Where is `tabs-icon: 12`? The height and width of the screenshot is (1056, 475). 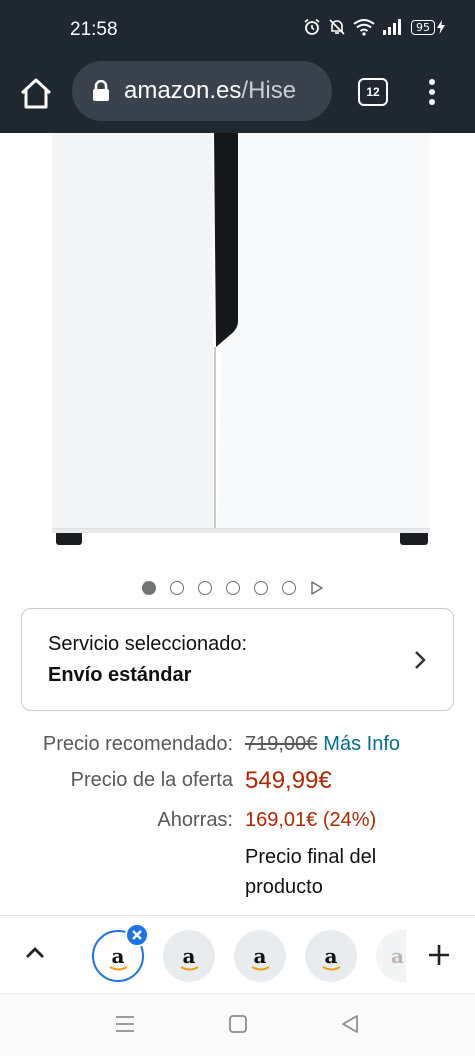
tabs-icon: 12 is located at coordinates (373, 92).